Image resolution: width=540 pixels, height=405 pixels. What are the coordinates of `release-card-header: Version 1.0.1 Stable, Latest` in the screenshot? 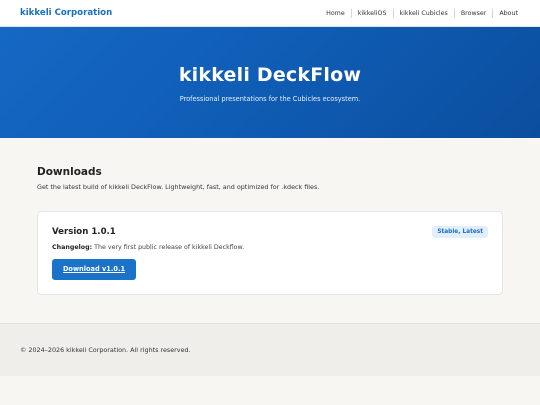 It's located at (270, 232).